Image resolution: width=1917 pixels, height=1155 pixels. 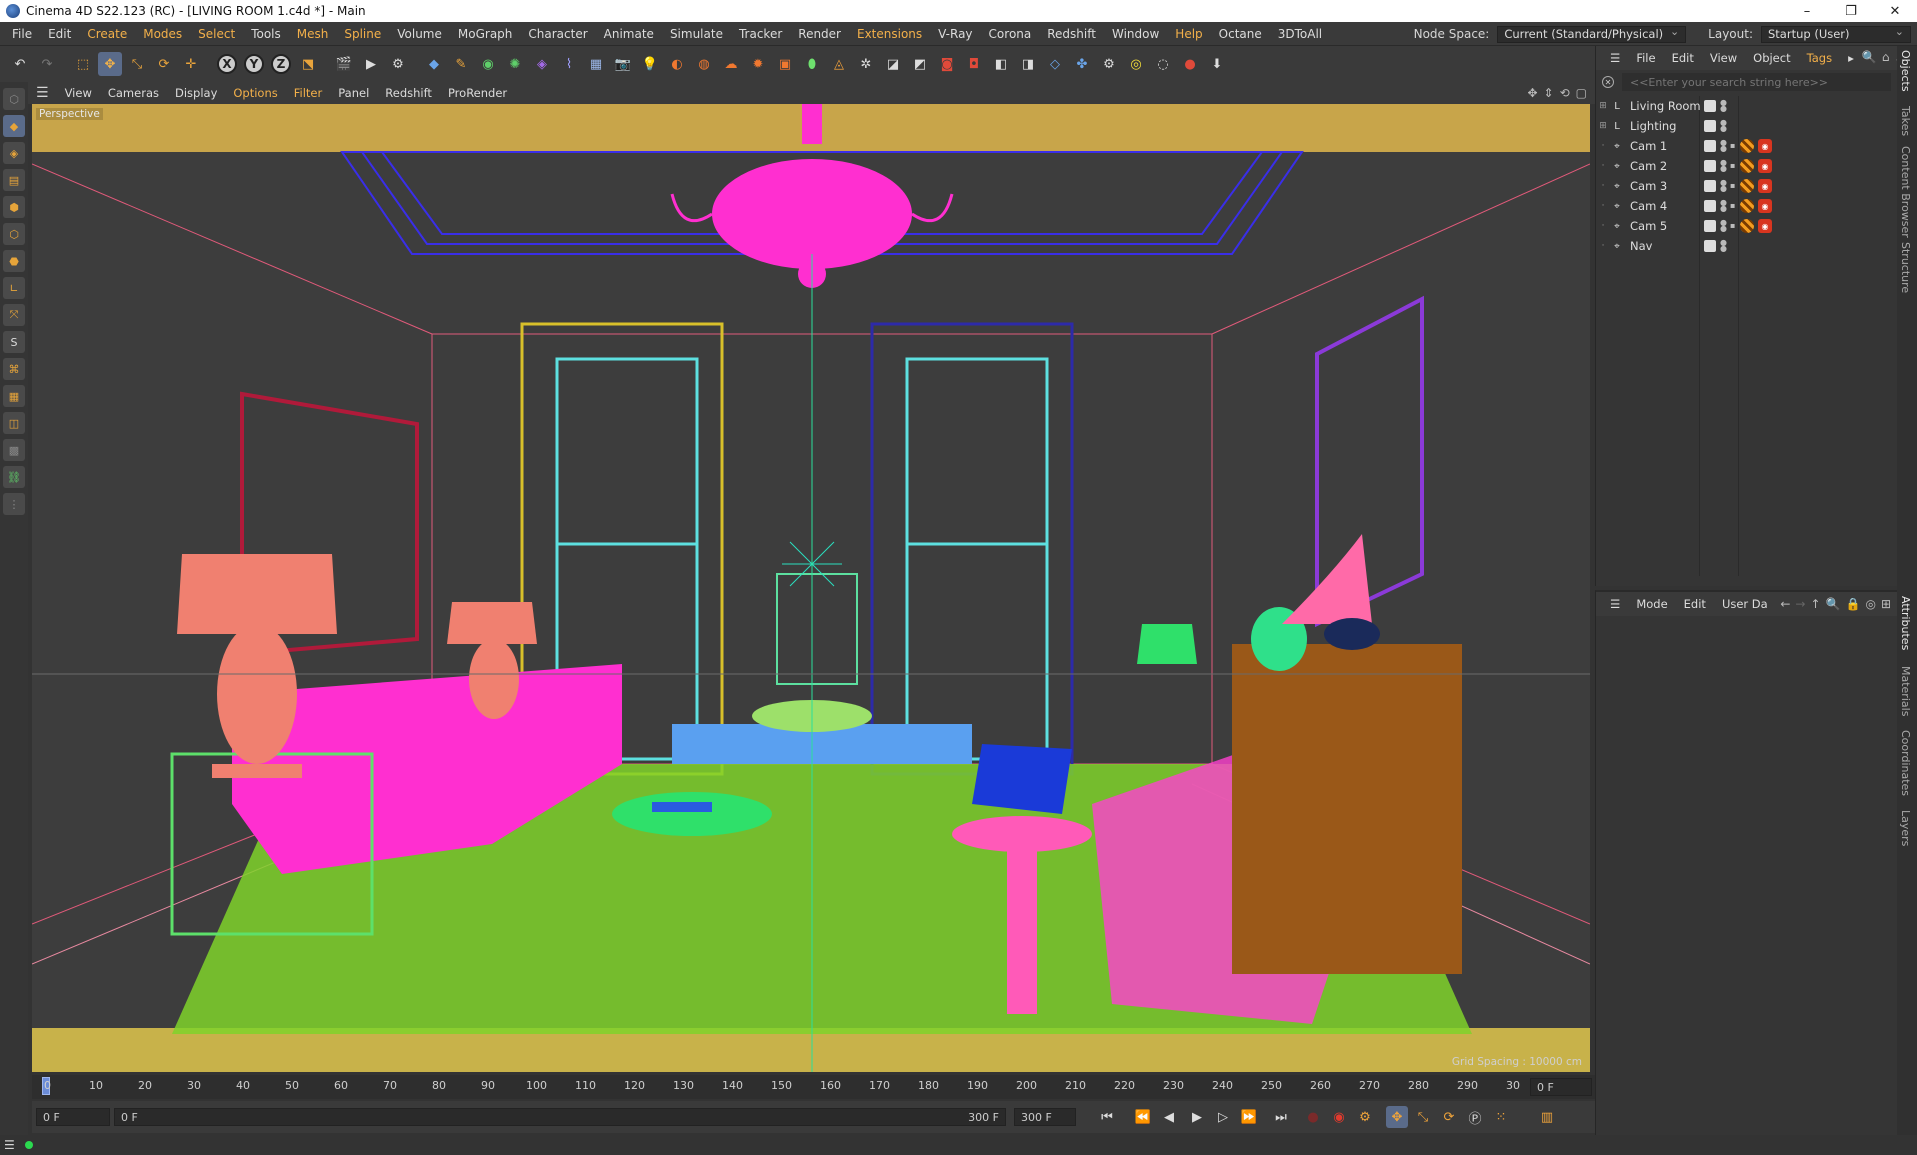 What do you see at coordinates (889, 34) in the screenshot?
I see `menu-extensions: Extensions` at bounding box center [889, 34].